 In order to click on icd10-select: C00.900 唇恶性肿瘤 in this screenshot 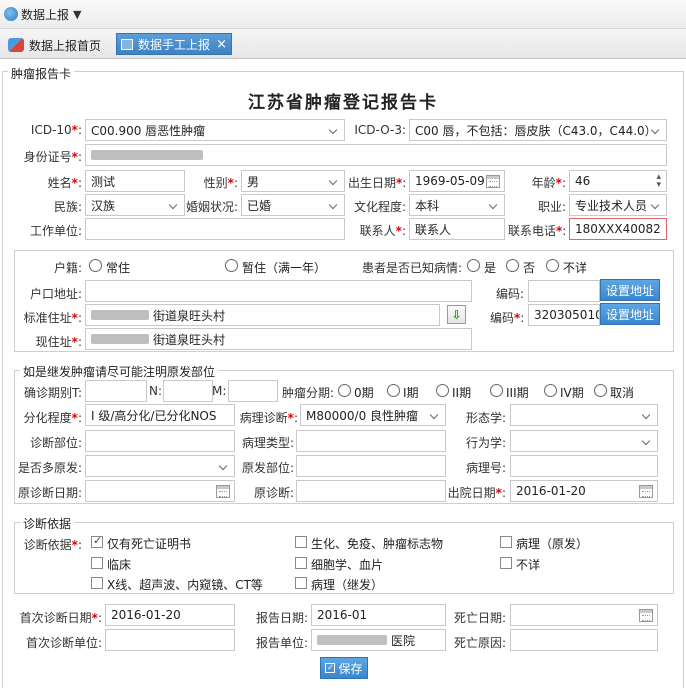, I will do `click(215, 130)`.